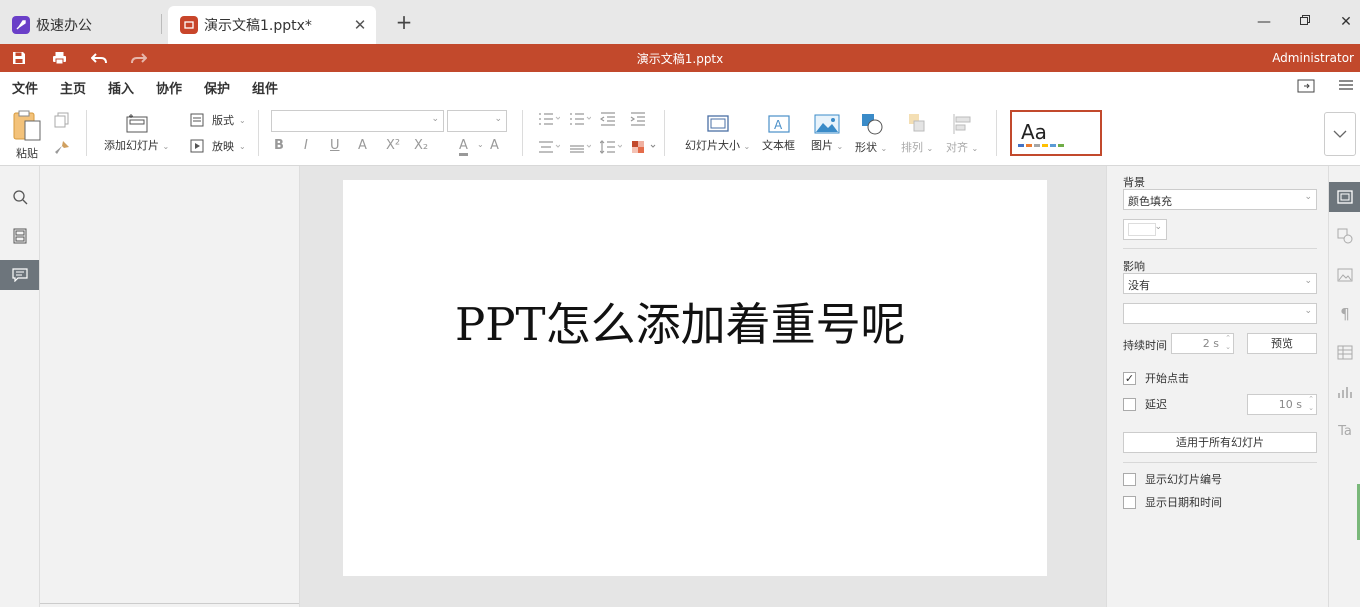 The width and height of the screenshot is (1360, 607). I want to click on shape-settings-icon, so click(1344, 236).